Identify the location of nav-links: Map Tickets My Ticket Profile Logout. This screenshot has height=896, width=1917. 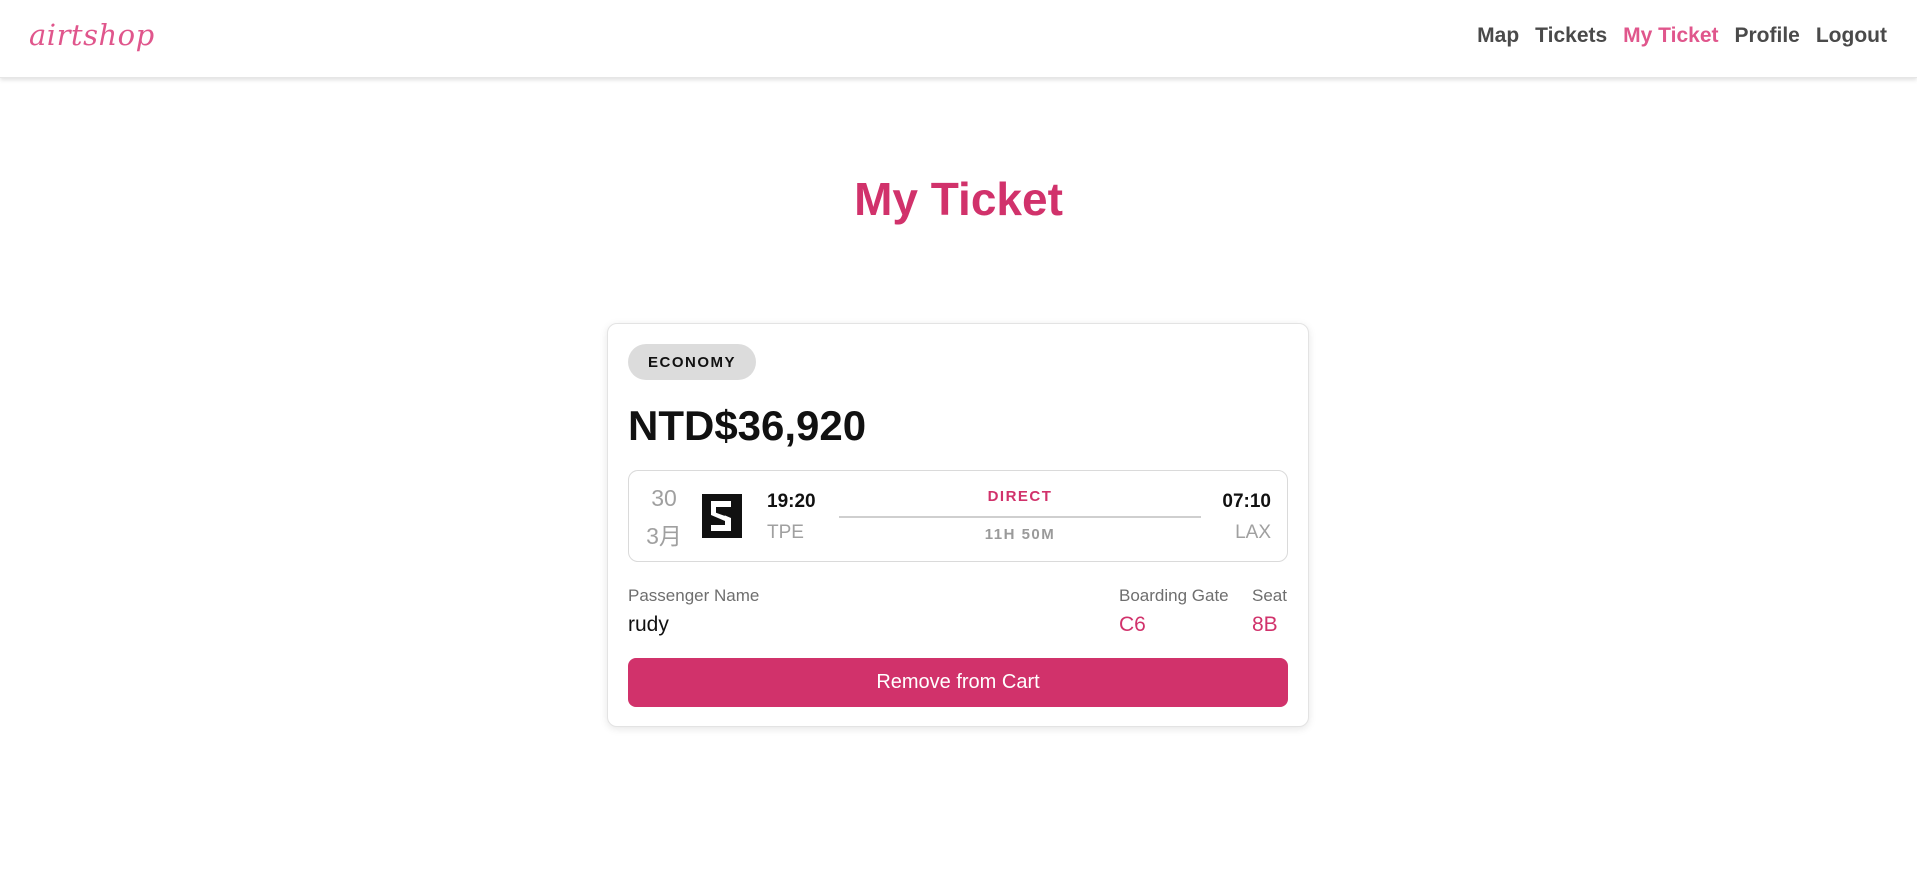
(1682, 36).